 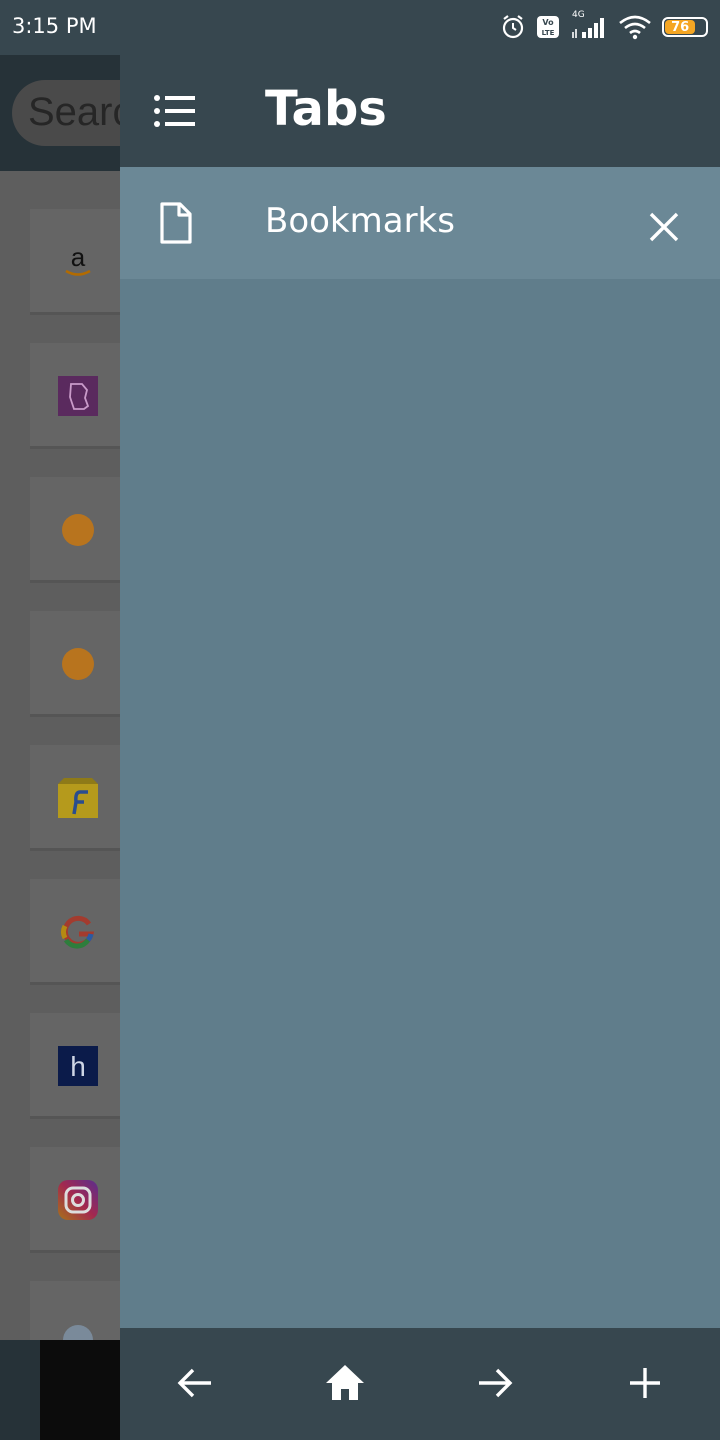 I want to click on bewakoof-icon, so click(x=78, y=396).